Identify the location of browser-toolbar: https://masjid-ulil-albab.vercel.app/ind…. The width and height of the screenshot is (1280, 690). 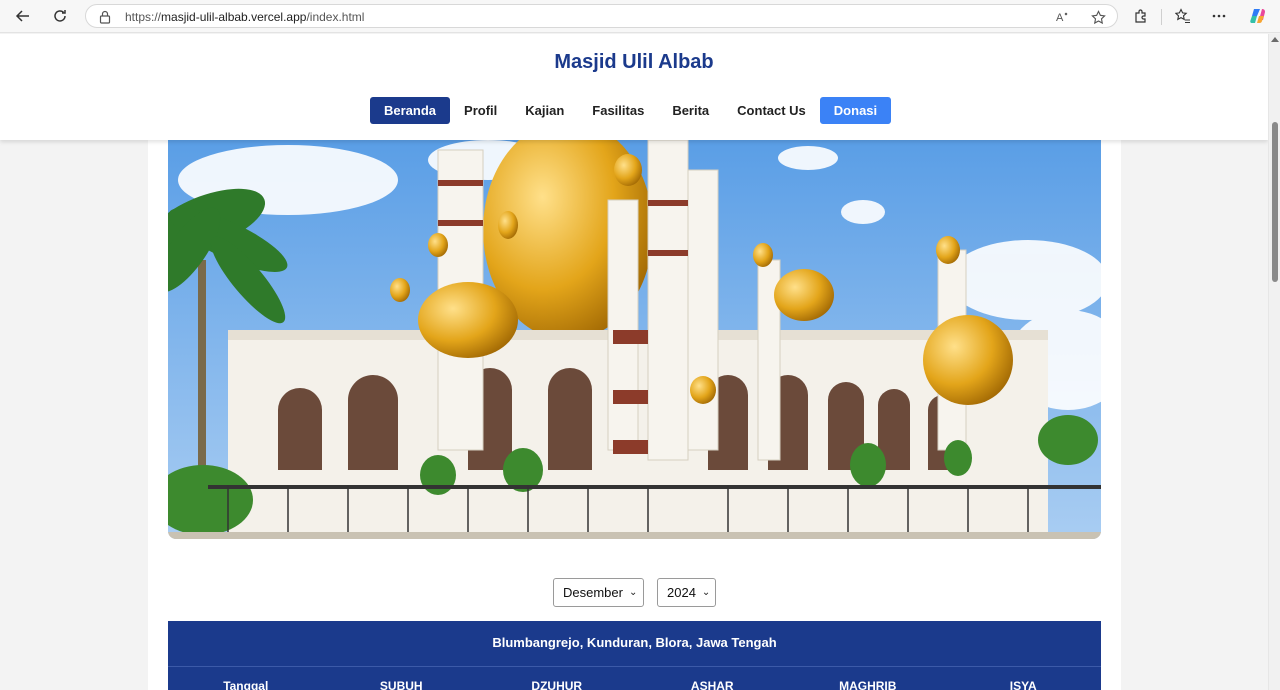
(640, 16).